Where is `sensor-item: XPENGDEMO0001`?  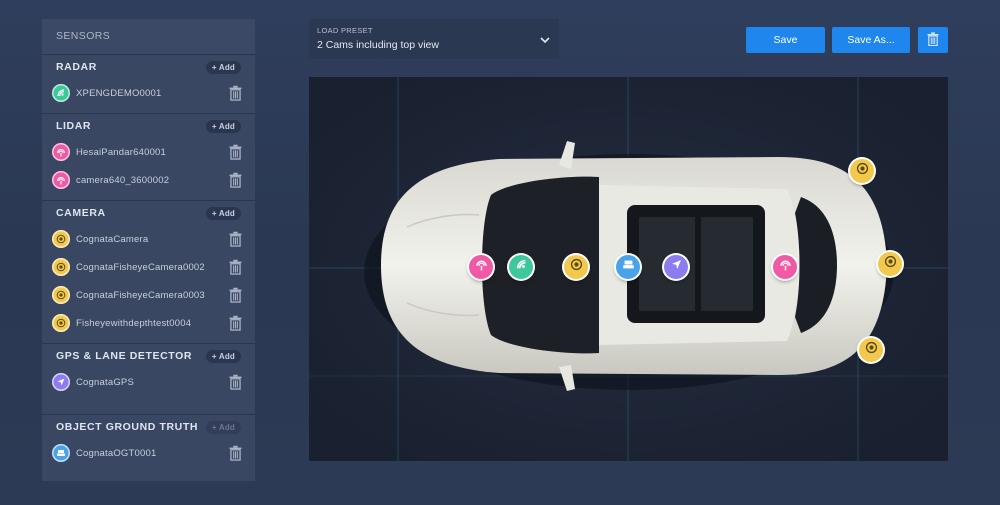 sensor-item: XPENGDEMO0001 is located at coordinates (148, 93).